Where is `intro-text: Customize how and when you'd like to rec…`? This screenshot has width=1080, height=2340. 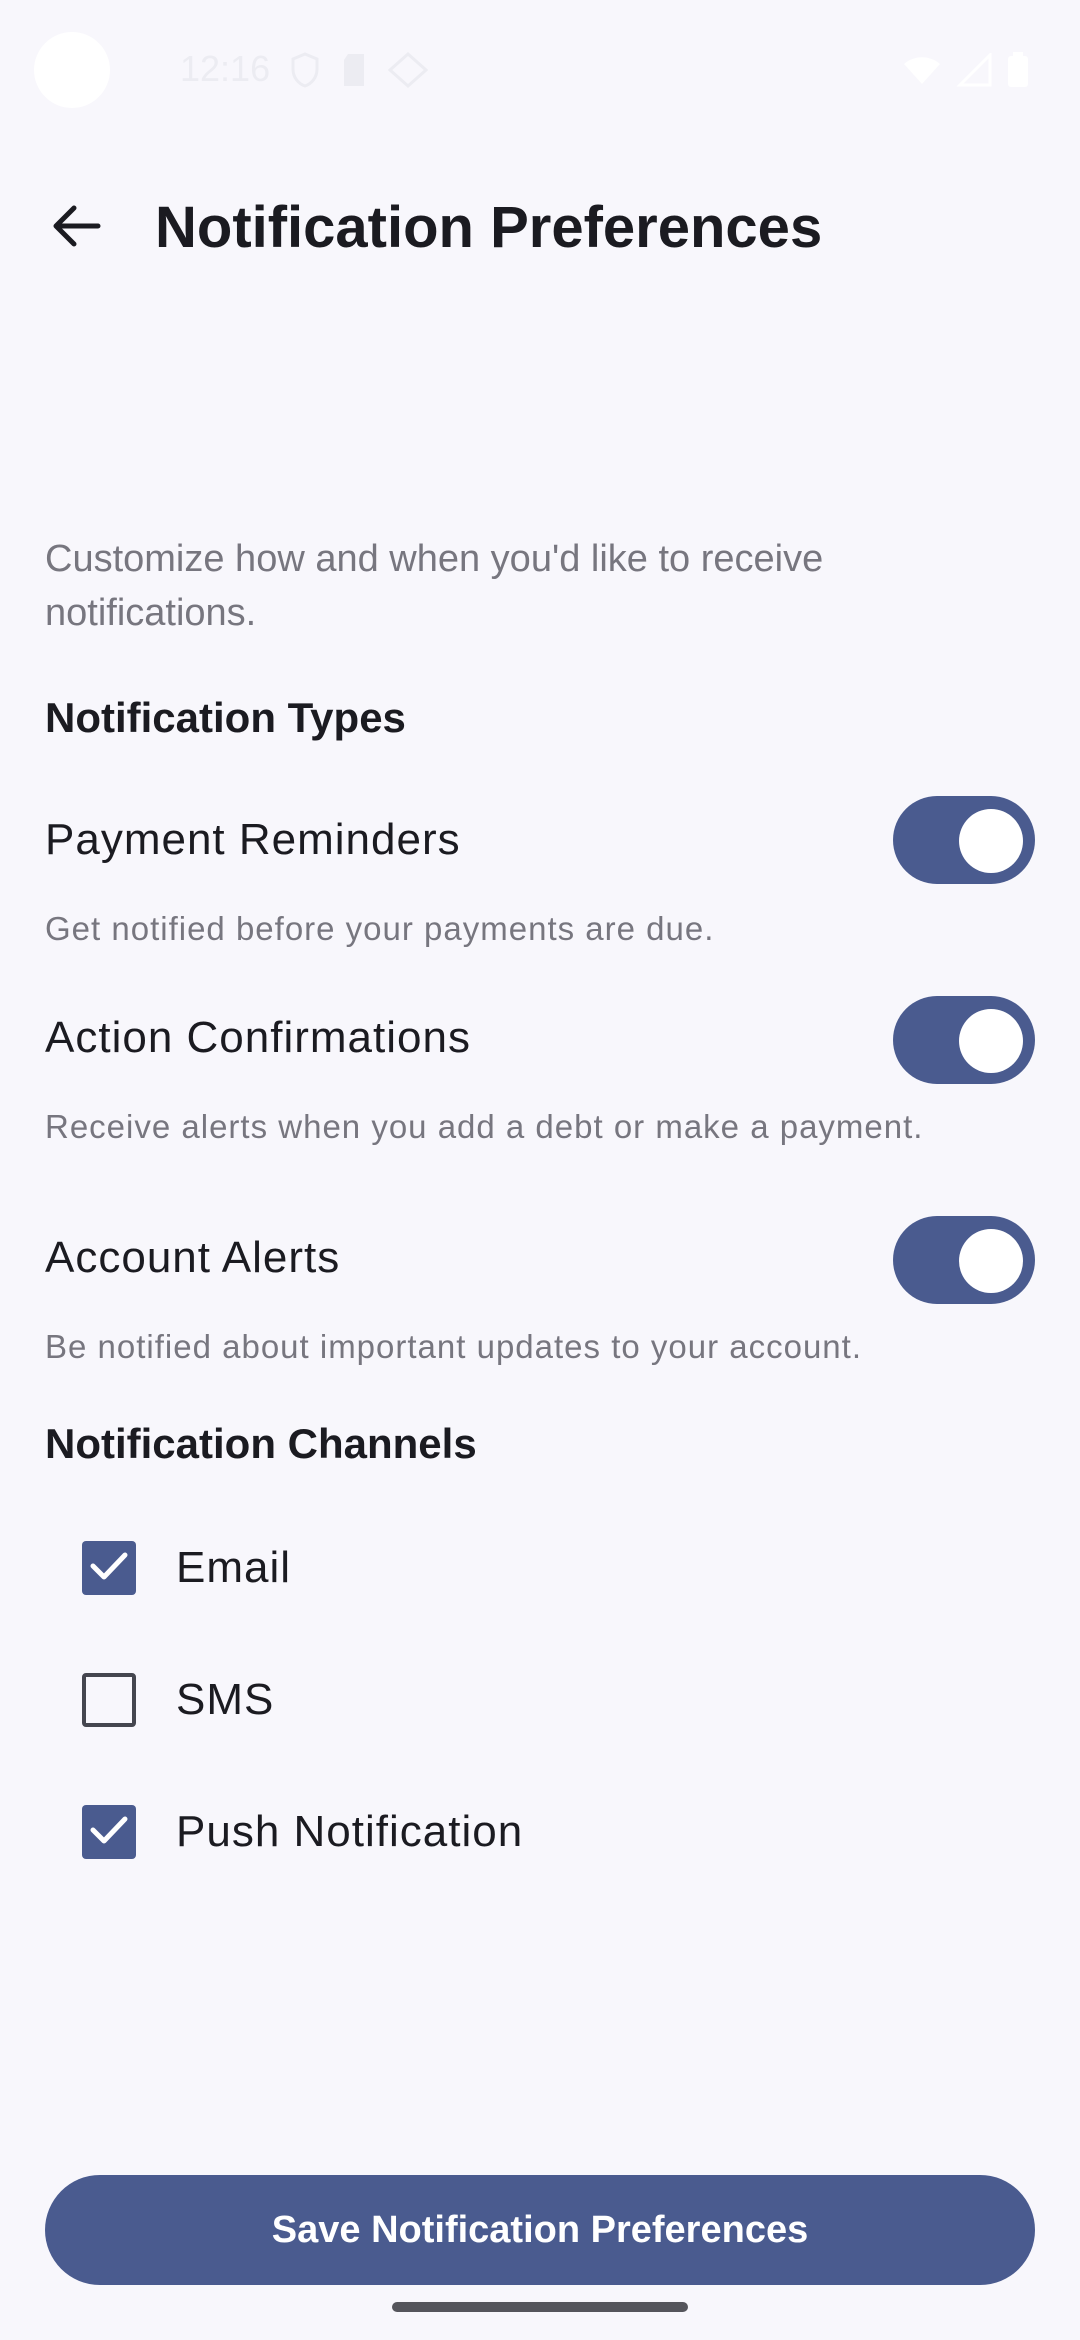
intro-text: Customize how and when you'd like to rec… is located at coordinates (434, 586).